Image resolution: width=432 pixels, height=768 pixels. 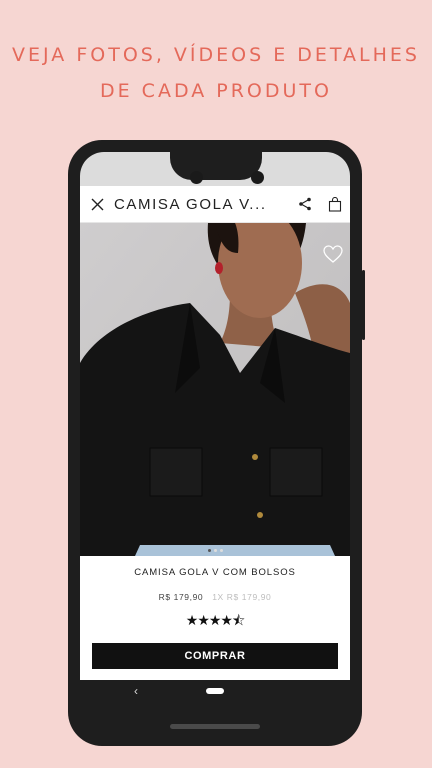 I want to click on status-bar-area, so click(x=215, y=170).